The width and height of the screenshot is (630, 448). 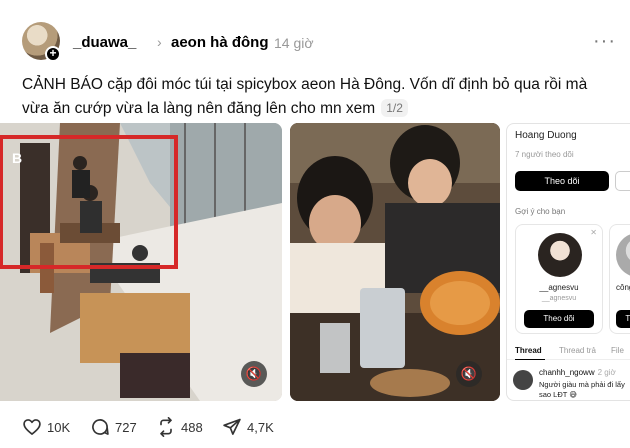 What do you see at coordinates (530, 359) in the screenshot?
I see `tab-indicator` at bounding box center [530, 359].